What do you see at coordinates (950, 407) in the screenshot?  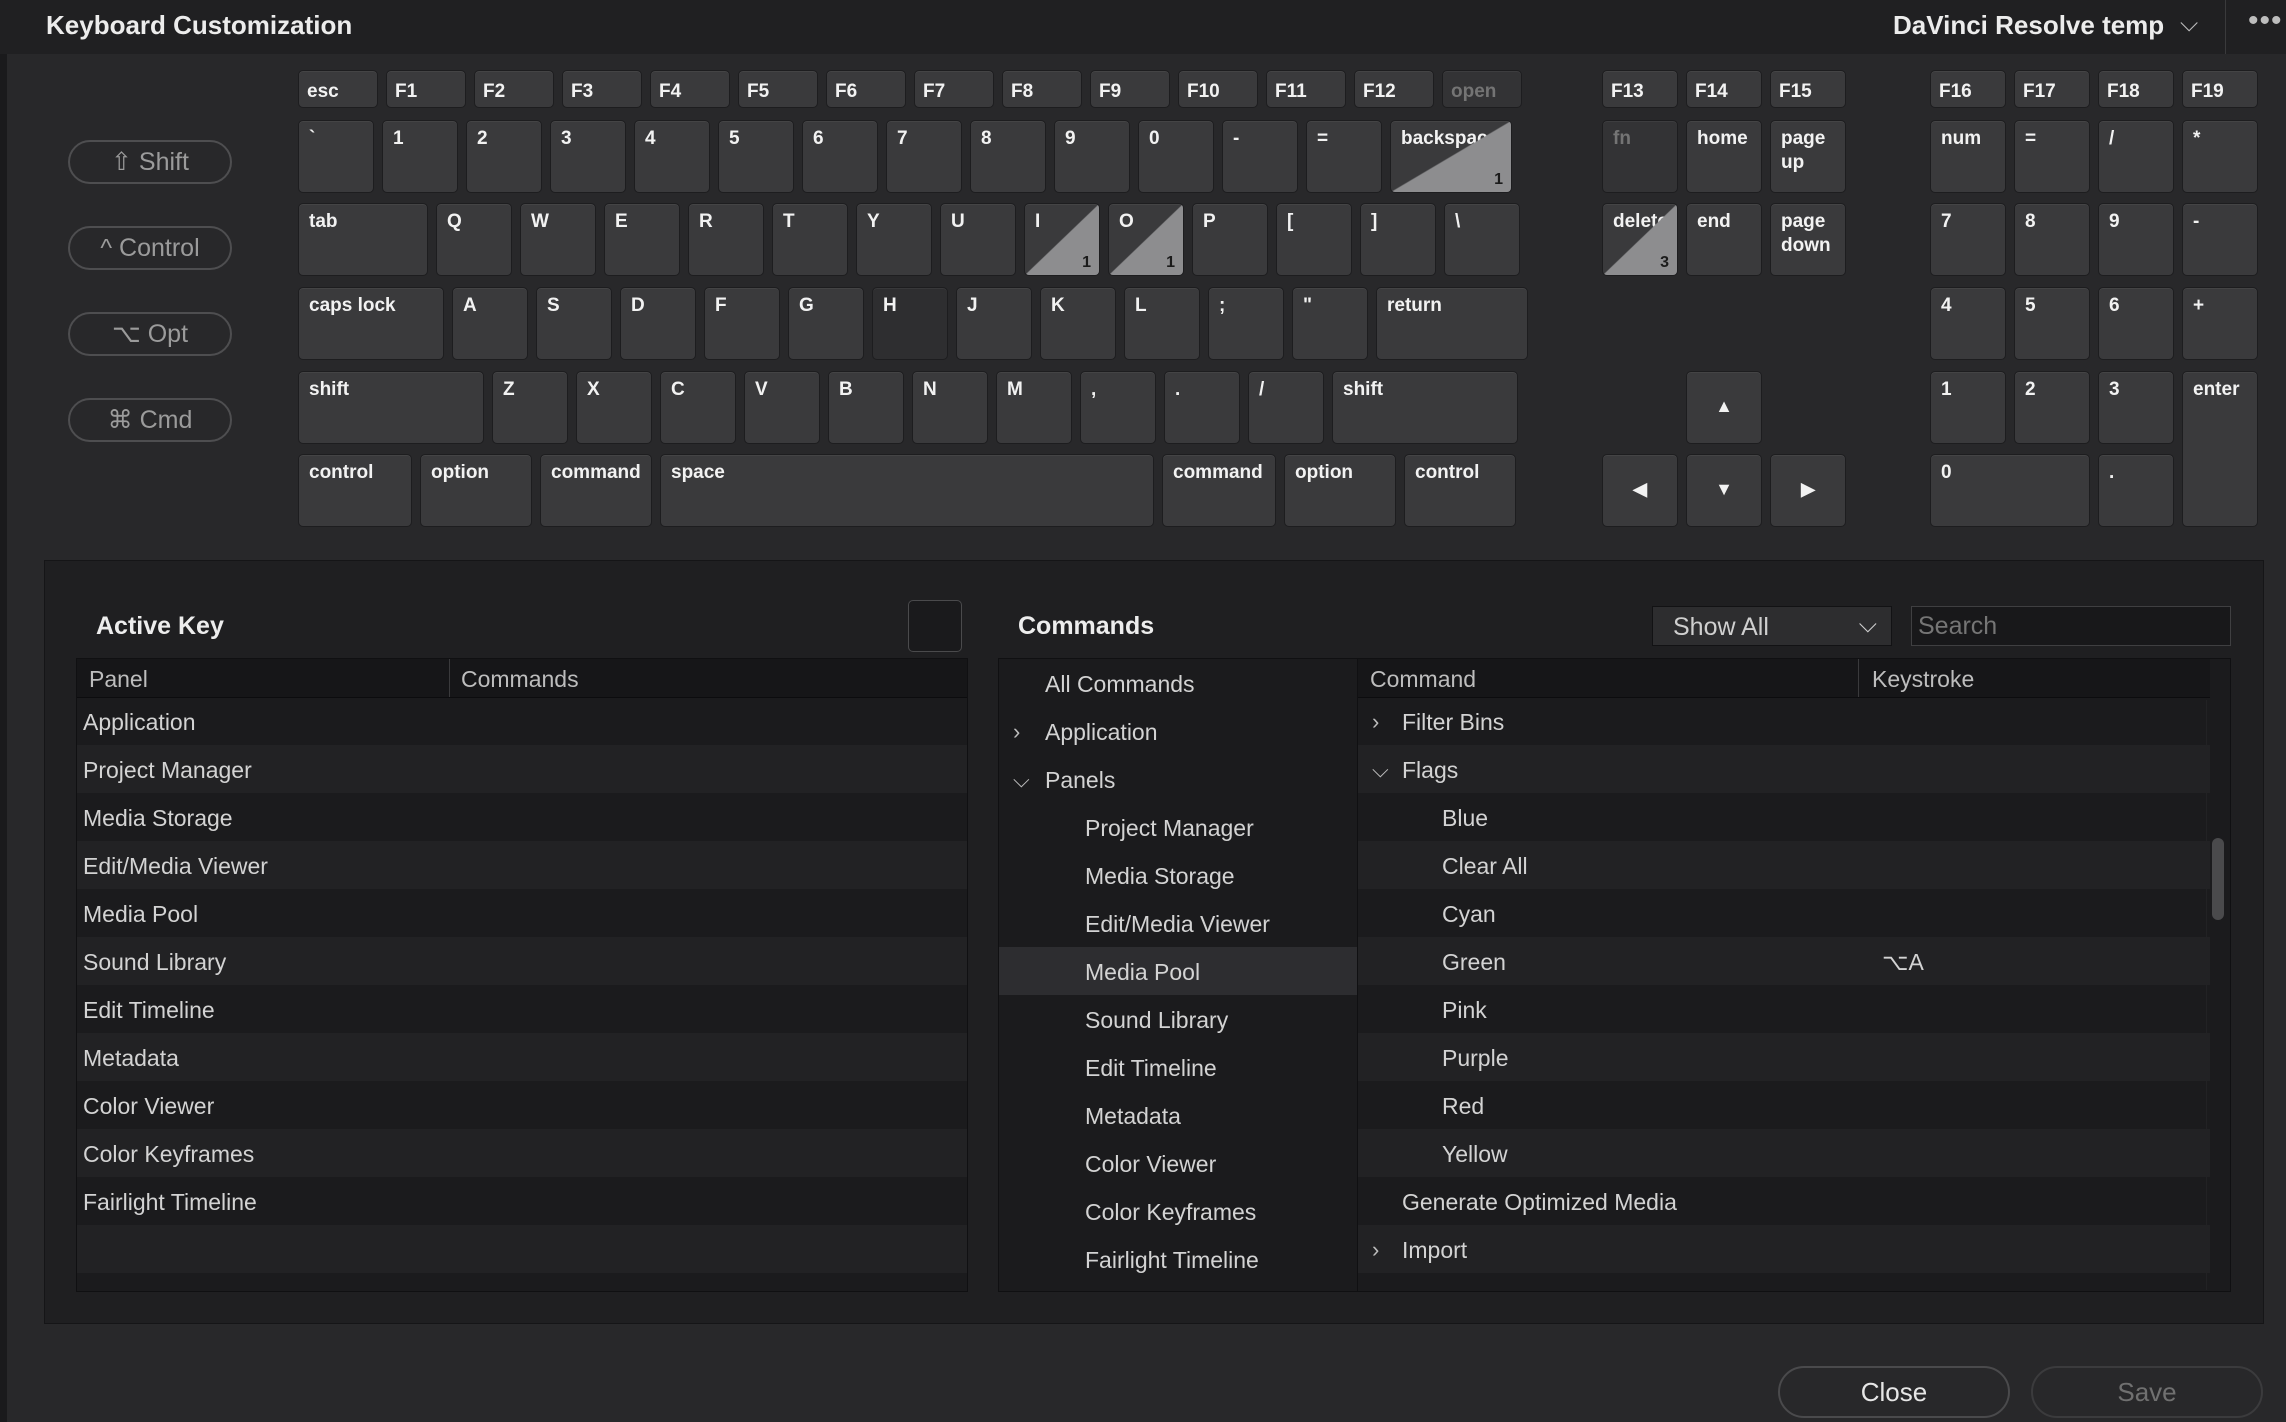 I see `key-n: N` at bounding box center [950, 407].